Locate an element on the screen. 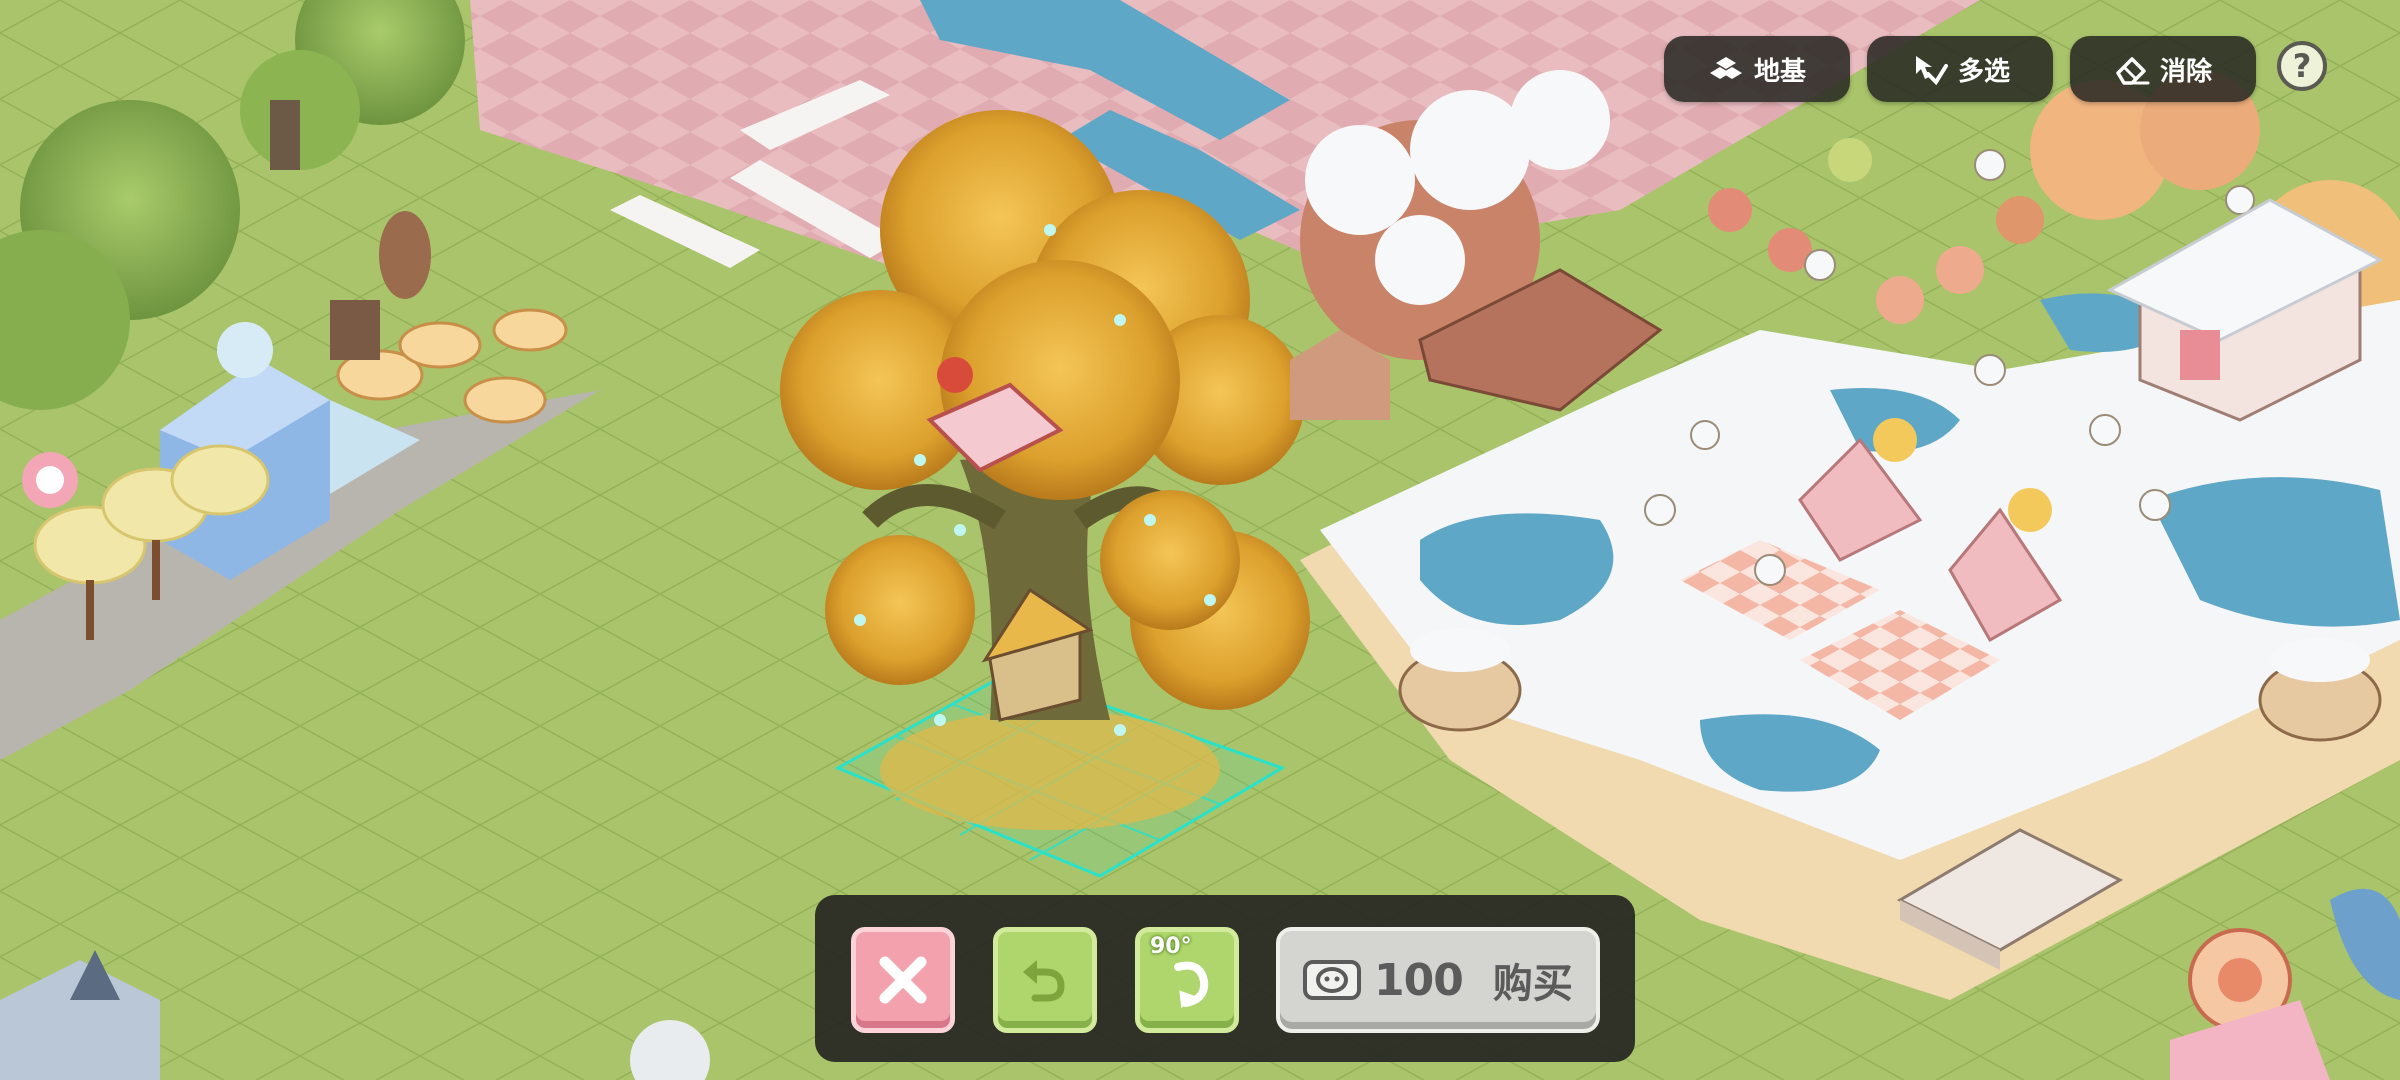 This screenshot has width=2400, height=1080. foundation-label: 地基 is located at coordinates (1779, 71).